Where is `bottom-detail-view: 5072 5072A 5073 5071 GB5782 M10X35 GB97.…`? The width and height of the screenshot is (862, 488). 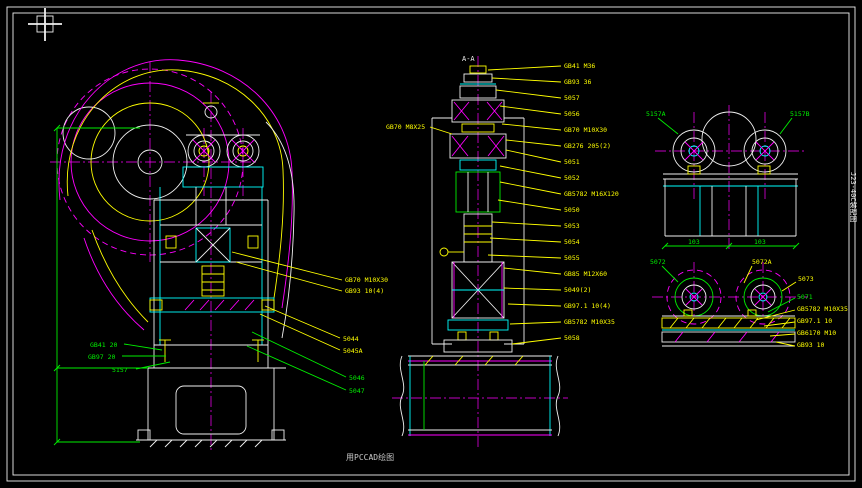
bottom-detail-view: 5072 5072A 5073 5071 GB5782 M10X35 GB97.… is located at coordinates (749, 303).